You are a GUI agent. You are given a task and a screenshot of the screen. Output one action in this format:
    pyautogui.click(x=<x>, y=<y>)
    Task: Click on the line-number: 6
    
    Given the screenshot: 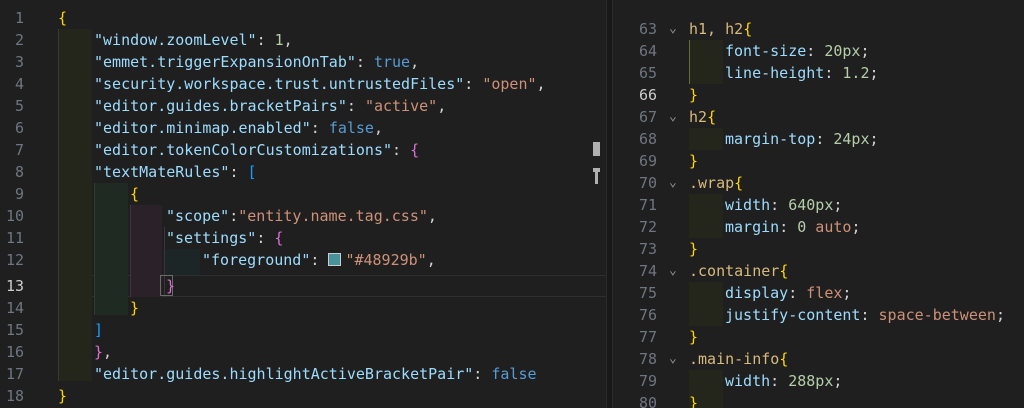 What is the action you would take?
    pyautogui.click(x=19, y=128)
    